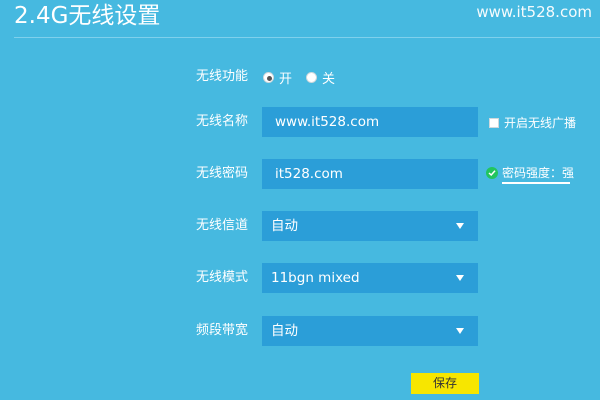  What do you see at coordinates (492, 172) in the screenshot?
I see `check-icon` at bounding box center [492, 172].